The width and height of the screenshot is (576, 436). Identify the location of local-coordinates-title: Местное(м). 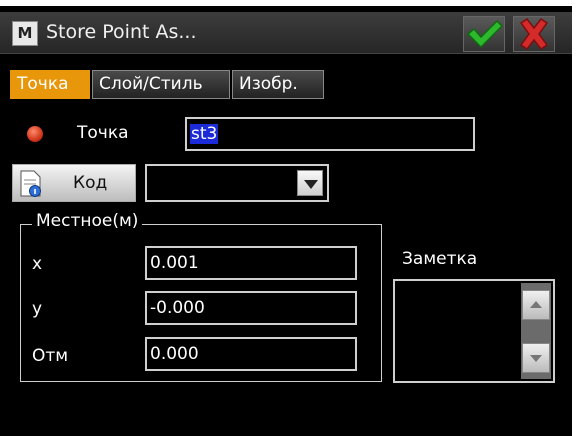
(87, 221).